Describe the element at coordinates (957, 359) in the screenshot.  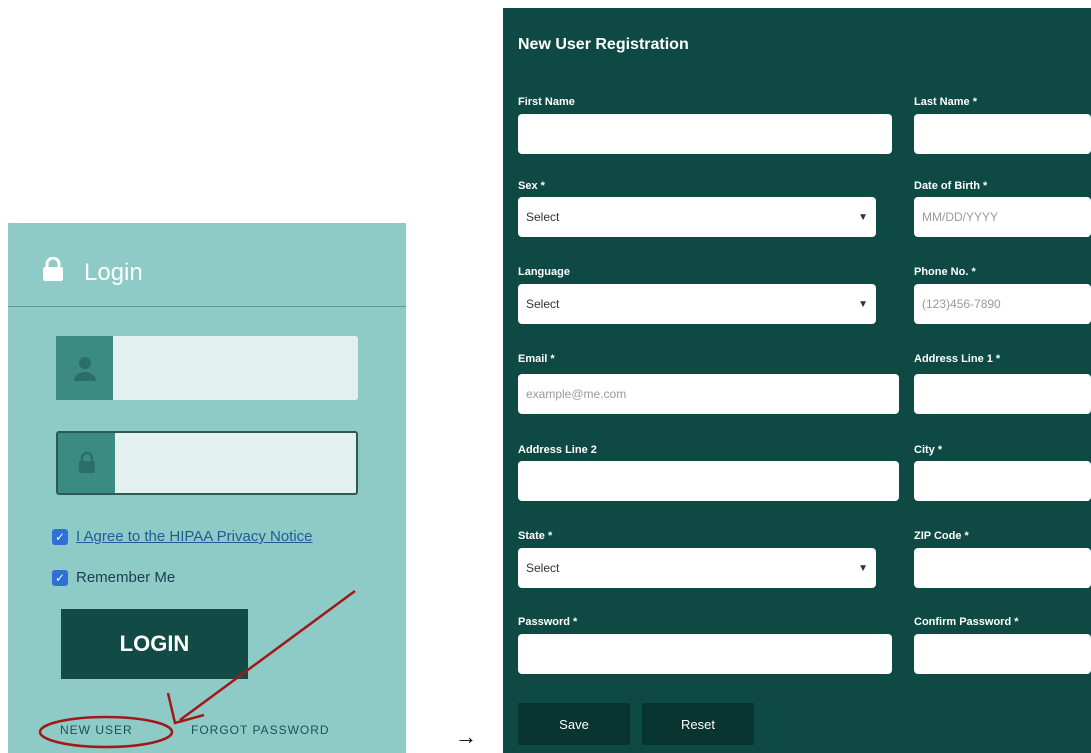
I see `address1-label: Address Line 1 *` at that location.